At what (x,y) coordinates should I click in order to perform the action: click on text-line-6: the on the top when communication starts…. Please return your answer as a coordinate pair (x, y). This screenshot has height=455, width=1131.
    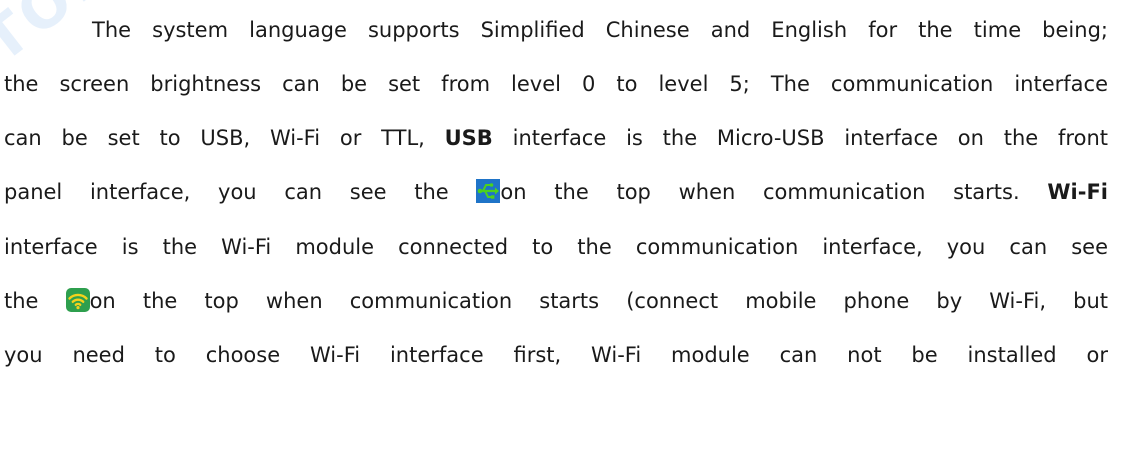
    Looking at the image, I should click on (565, 301).